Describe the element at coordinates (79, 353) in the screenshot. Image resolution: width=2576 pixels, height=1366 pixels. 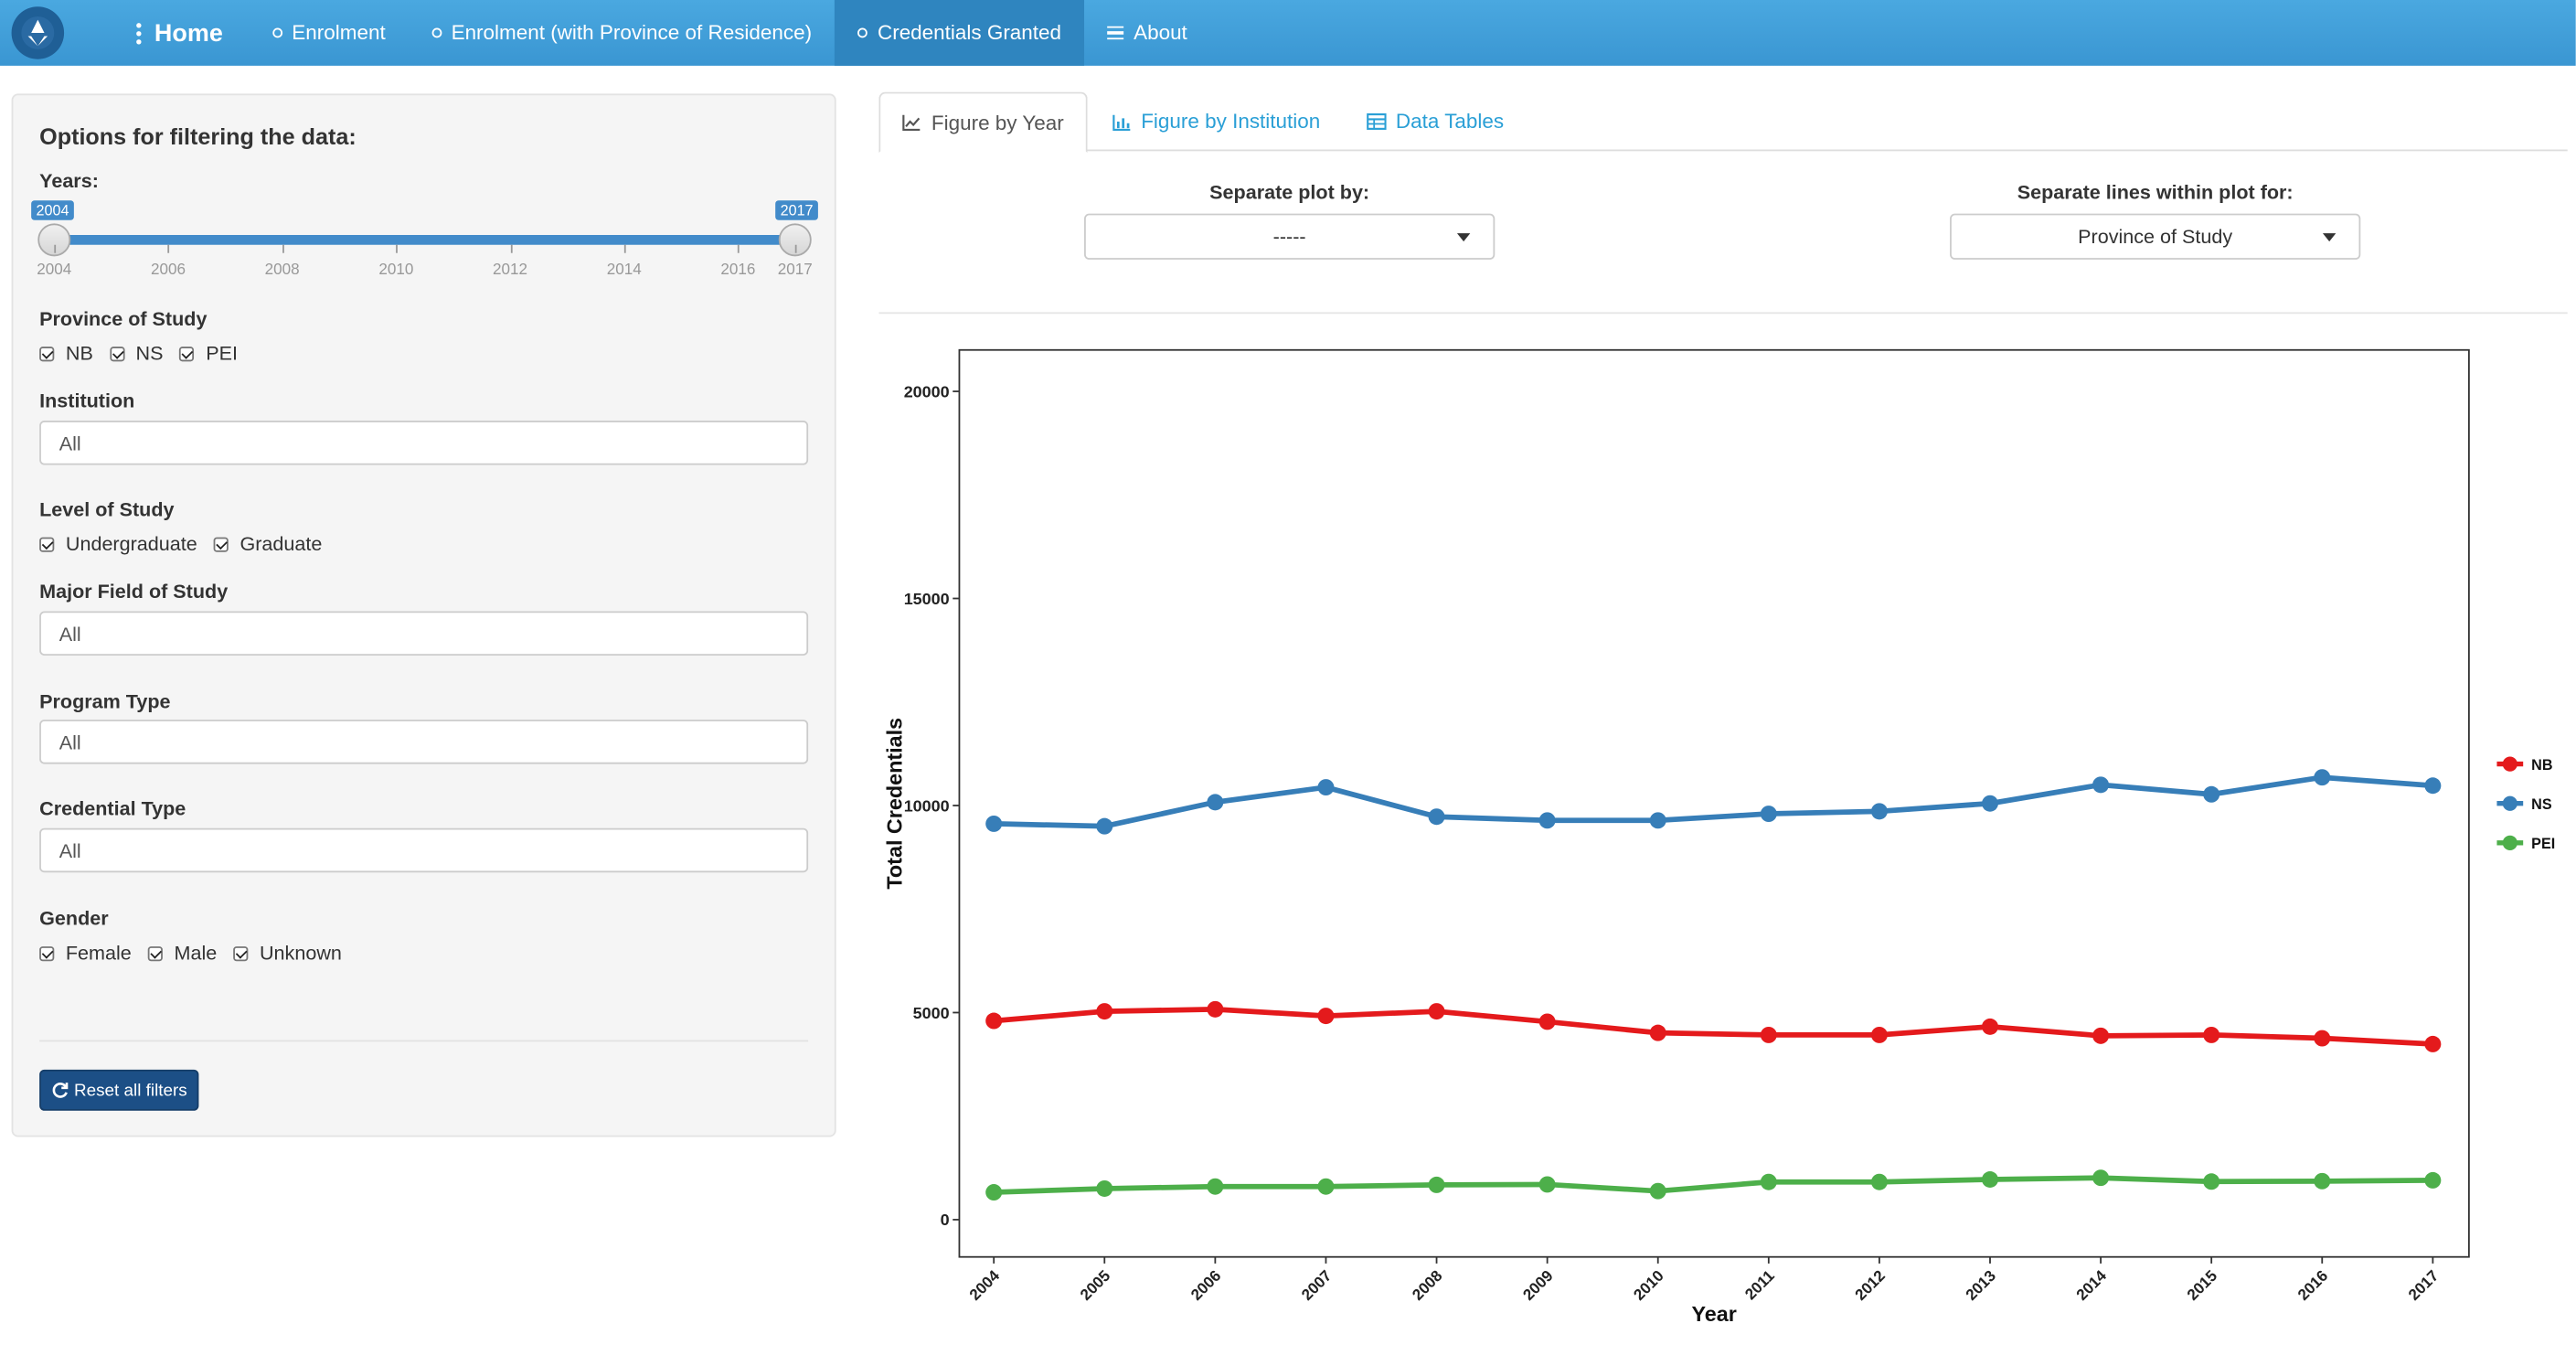
I see `checkbox-label: NB` at that location.